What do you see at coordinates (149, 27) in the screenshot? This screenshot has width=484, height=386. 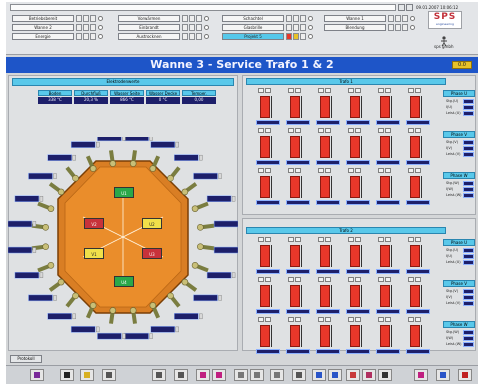 I see `nav-button: Einbrandt` at bounding box center [149, 27].